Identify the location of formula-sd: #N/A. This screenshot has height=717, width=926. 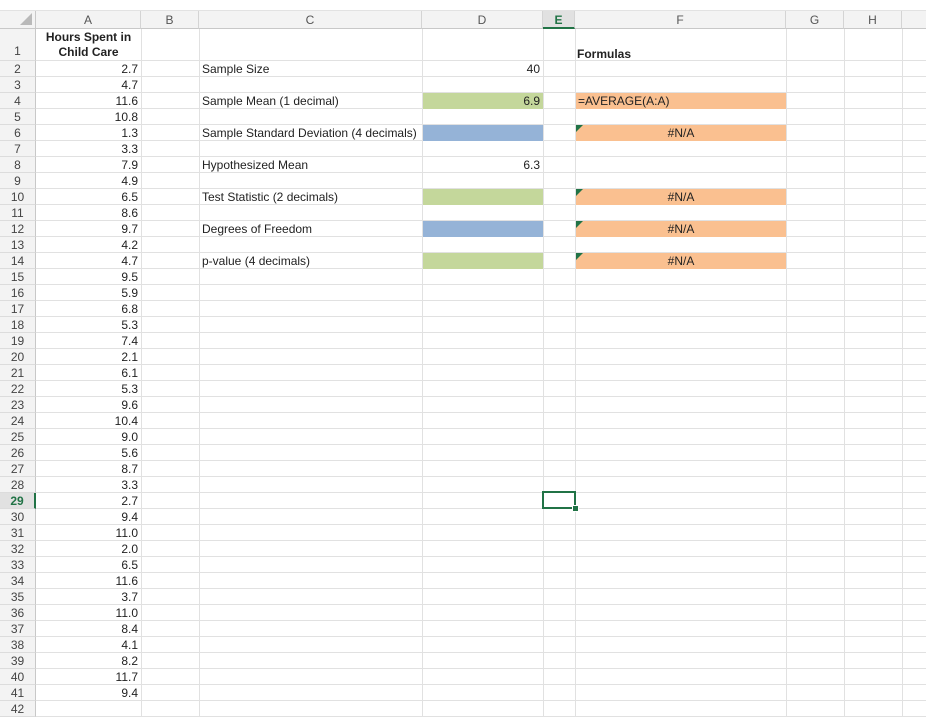
(681, 133).